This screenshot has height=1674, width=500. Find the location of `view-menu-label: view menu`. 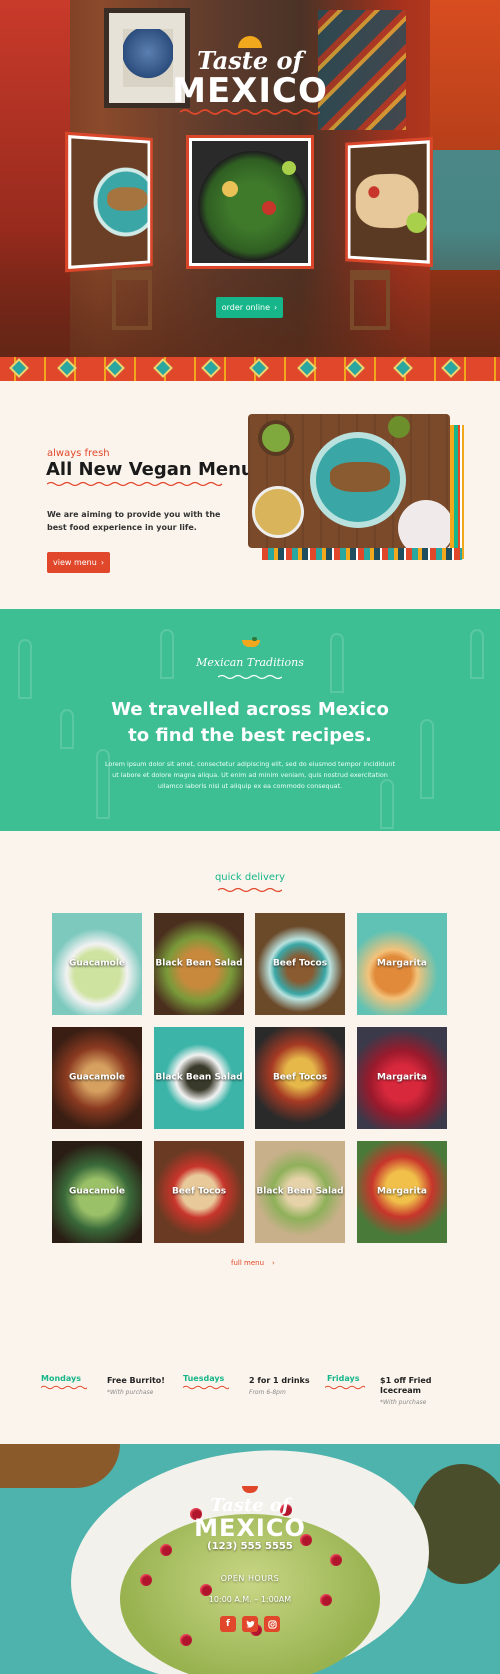

view-menu-label: view menu is located at coordinates (74, 562).